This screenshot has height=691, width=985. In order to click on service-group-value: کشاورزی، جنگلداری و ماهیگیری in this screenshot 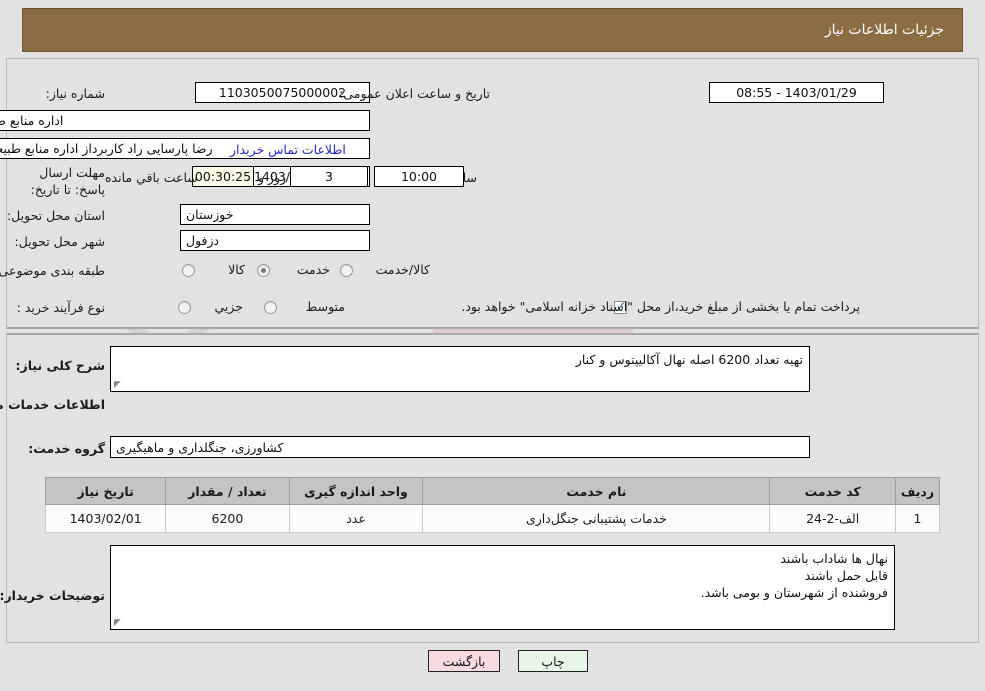, I will do `click(460, 447)`.